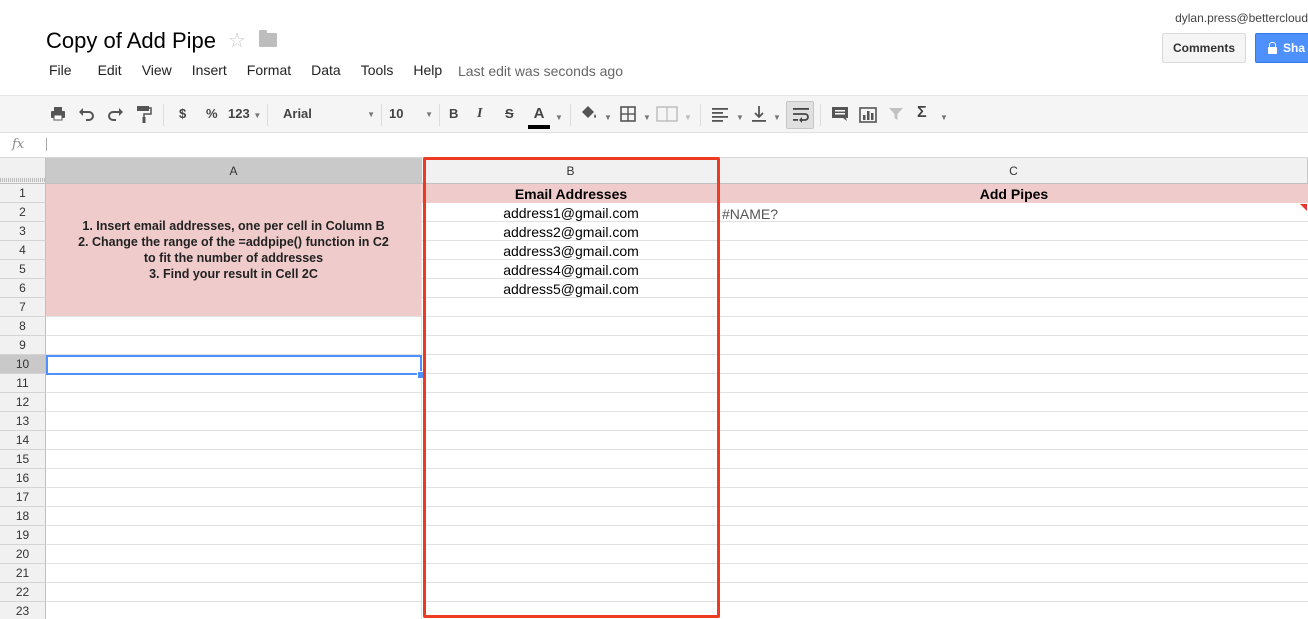 This screenshot has width=1308, height=619. I want to click on fill-color-icon, so click(589, 114).